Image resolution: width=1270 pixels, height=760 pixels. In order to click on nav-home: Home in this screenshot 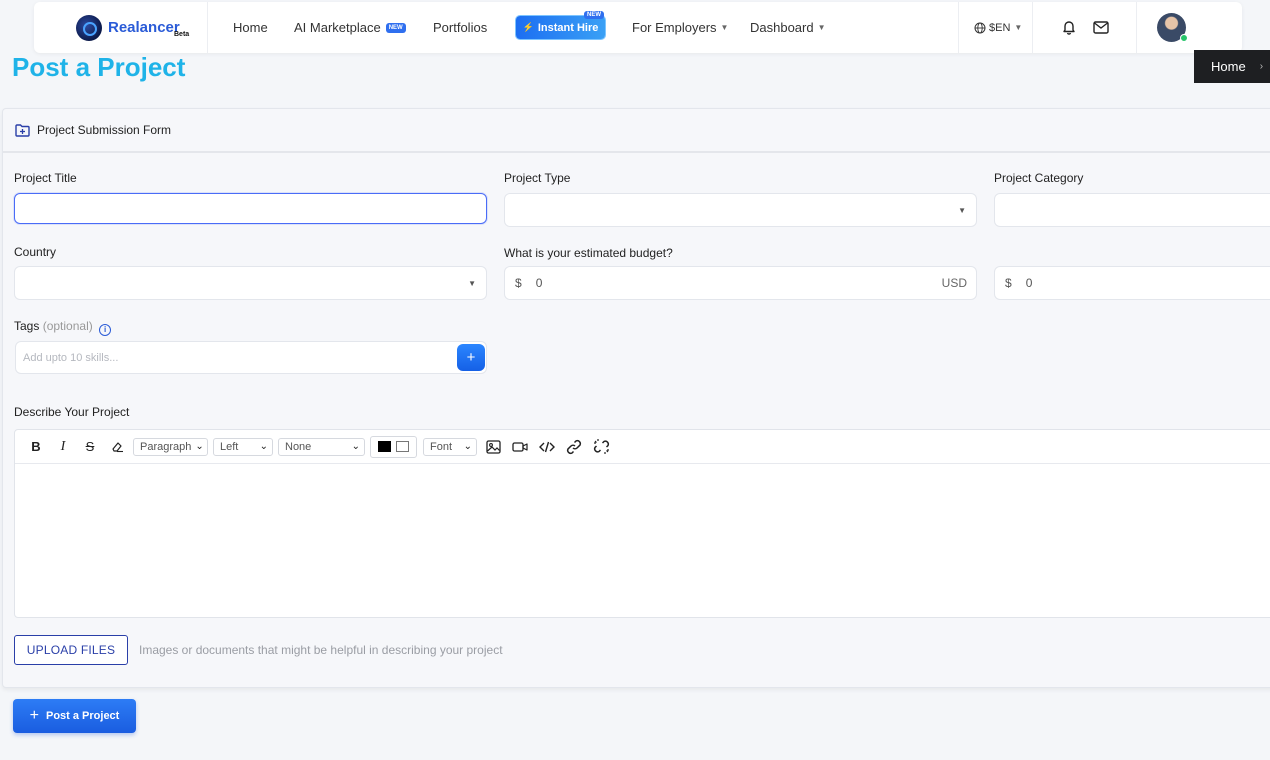, I will do `click(250, 27)`.